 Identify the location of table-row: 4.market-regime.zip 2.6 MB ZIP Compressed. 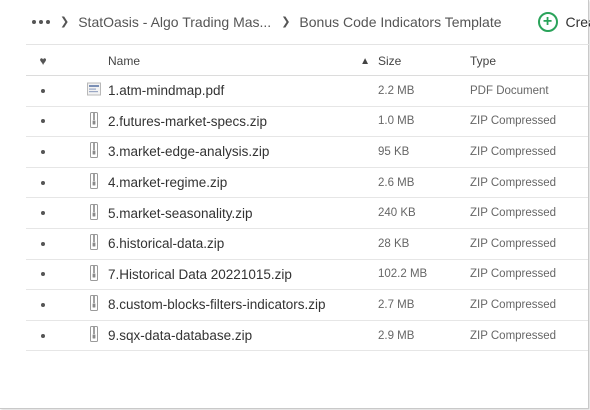
(307, 183).